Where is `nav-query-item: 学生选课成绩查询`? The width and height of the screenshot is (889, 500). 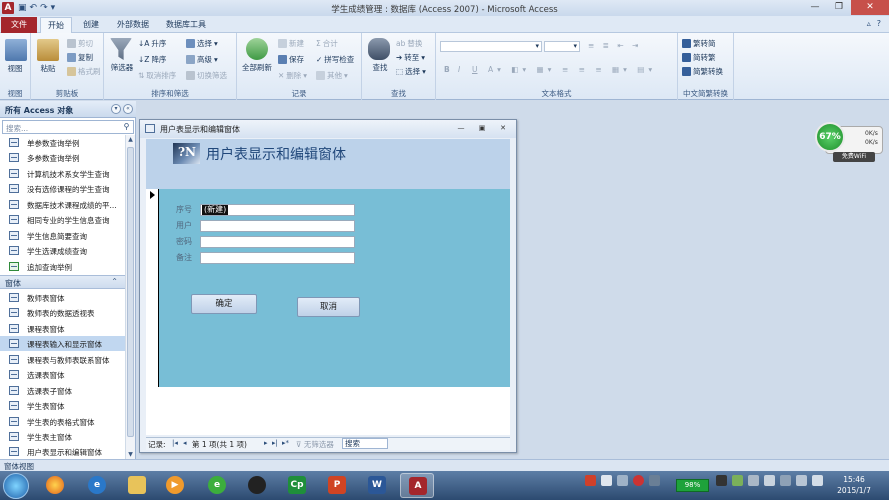
nav-query-item: 学生选课成绩查询 is located at coordinates (63, 250).